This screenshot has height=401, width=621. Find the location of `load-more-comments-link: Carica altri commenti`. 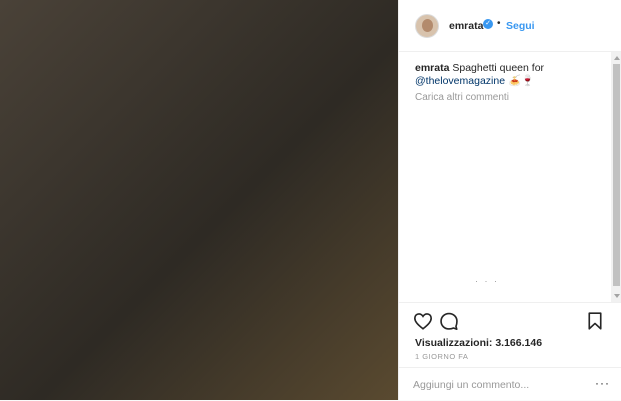

load-more-comments-link: Carica altri commenti is located at coordinates (462, 97).